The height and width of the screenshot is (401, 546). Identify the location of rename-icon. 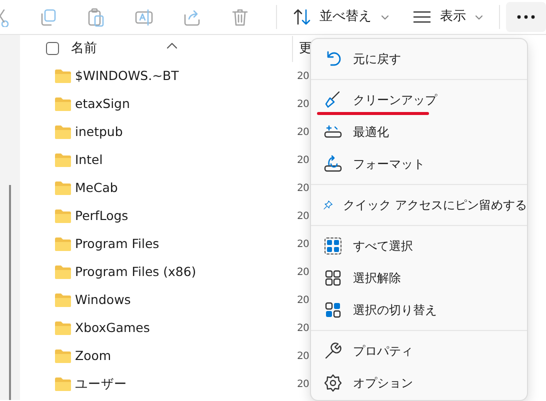
(144, 17).